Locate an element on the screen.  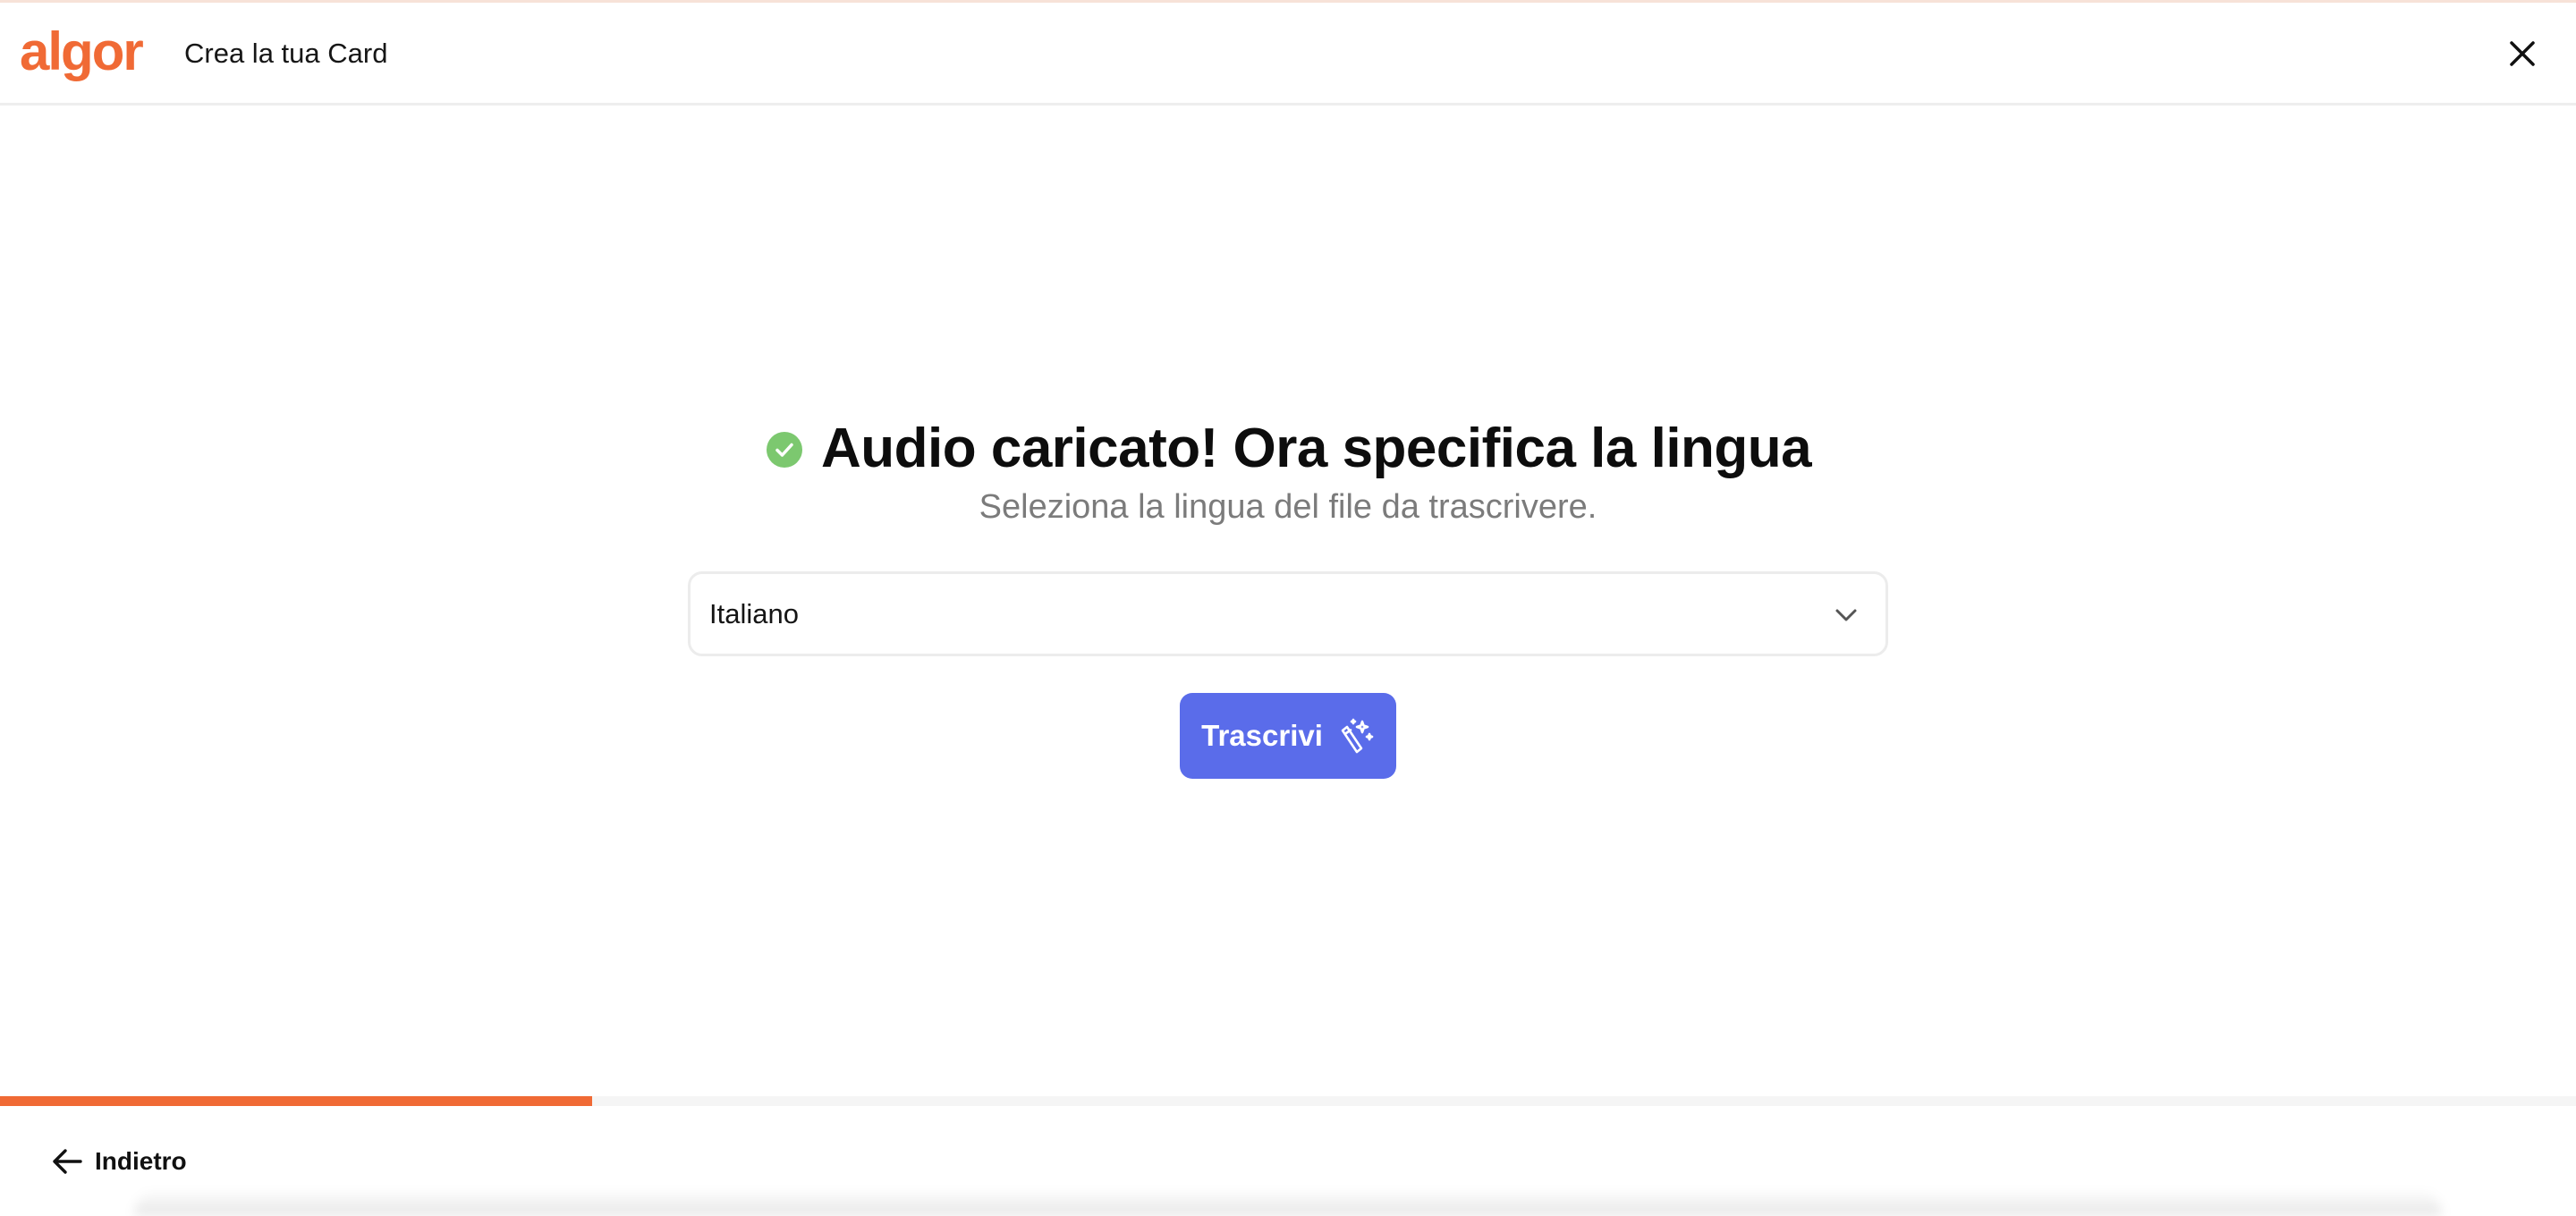
page-title: Crea la tua Card is located at coordinates (286, 53).